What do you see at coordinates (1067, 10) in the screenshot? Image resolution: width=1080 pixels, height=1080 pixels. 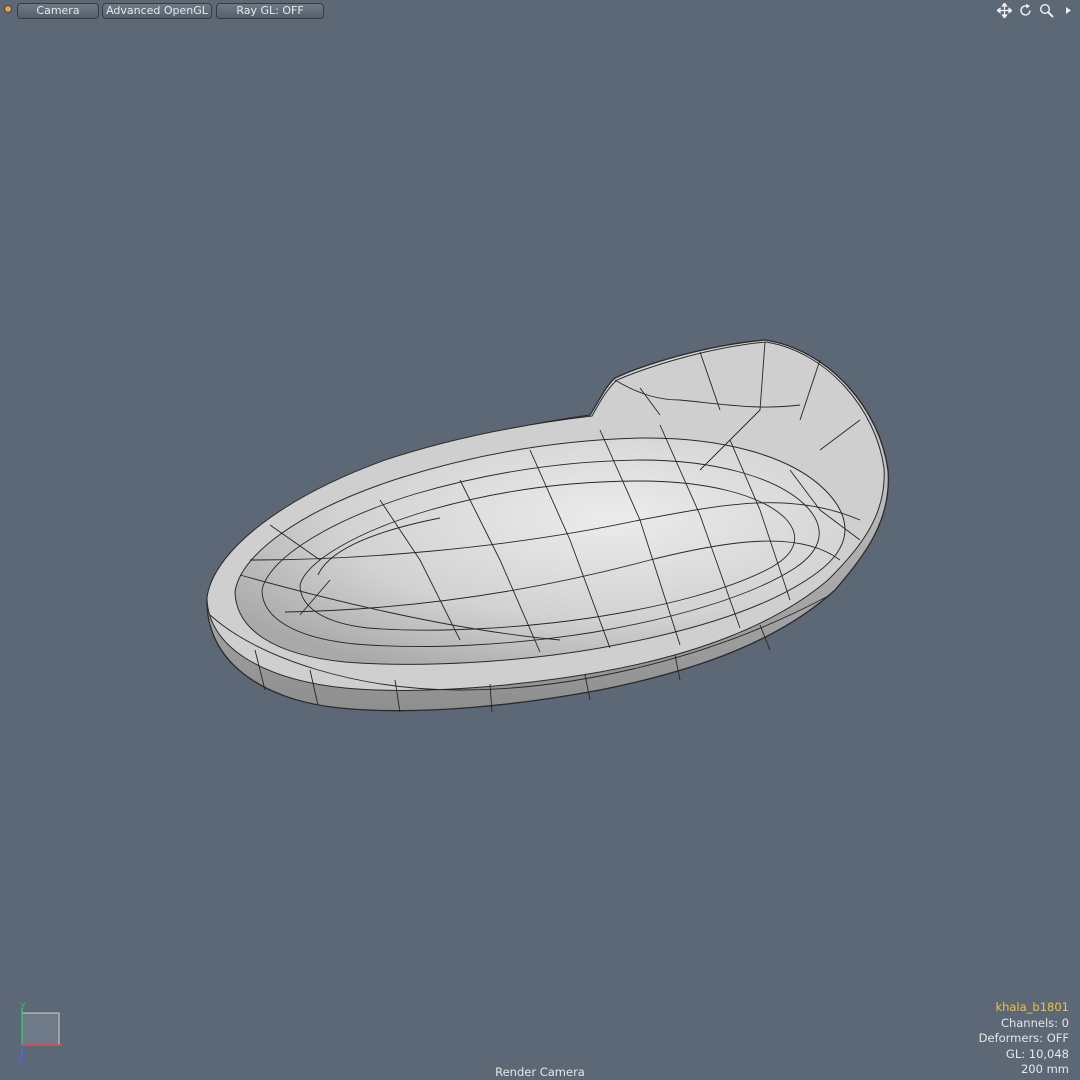 I see `expand-arrow-icon` at bounding box center [1067, 10].